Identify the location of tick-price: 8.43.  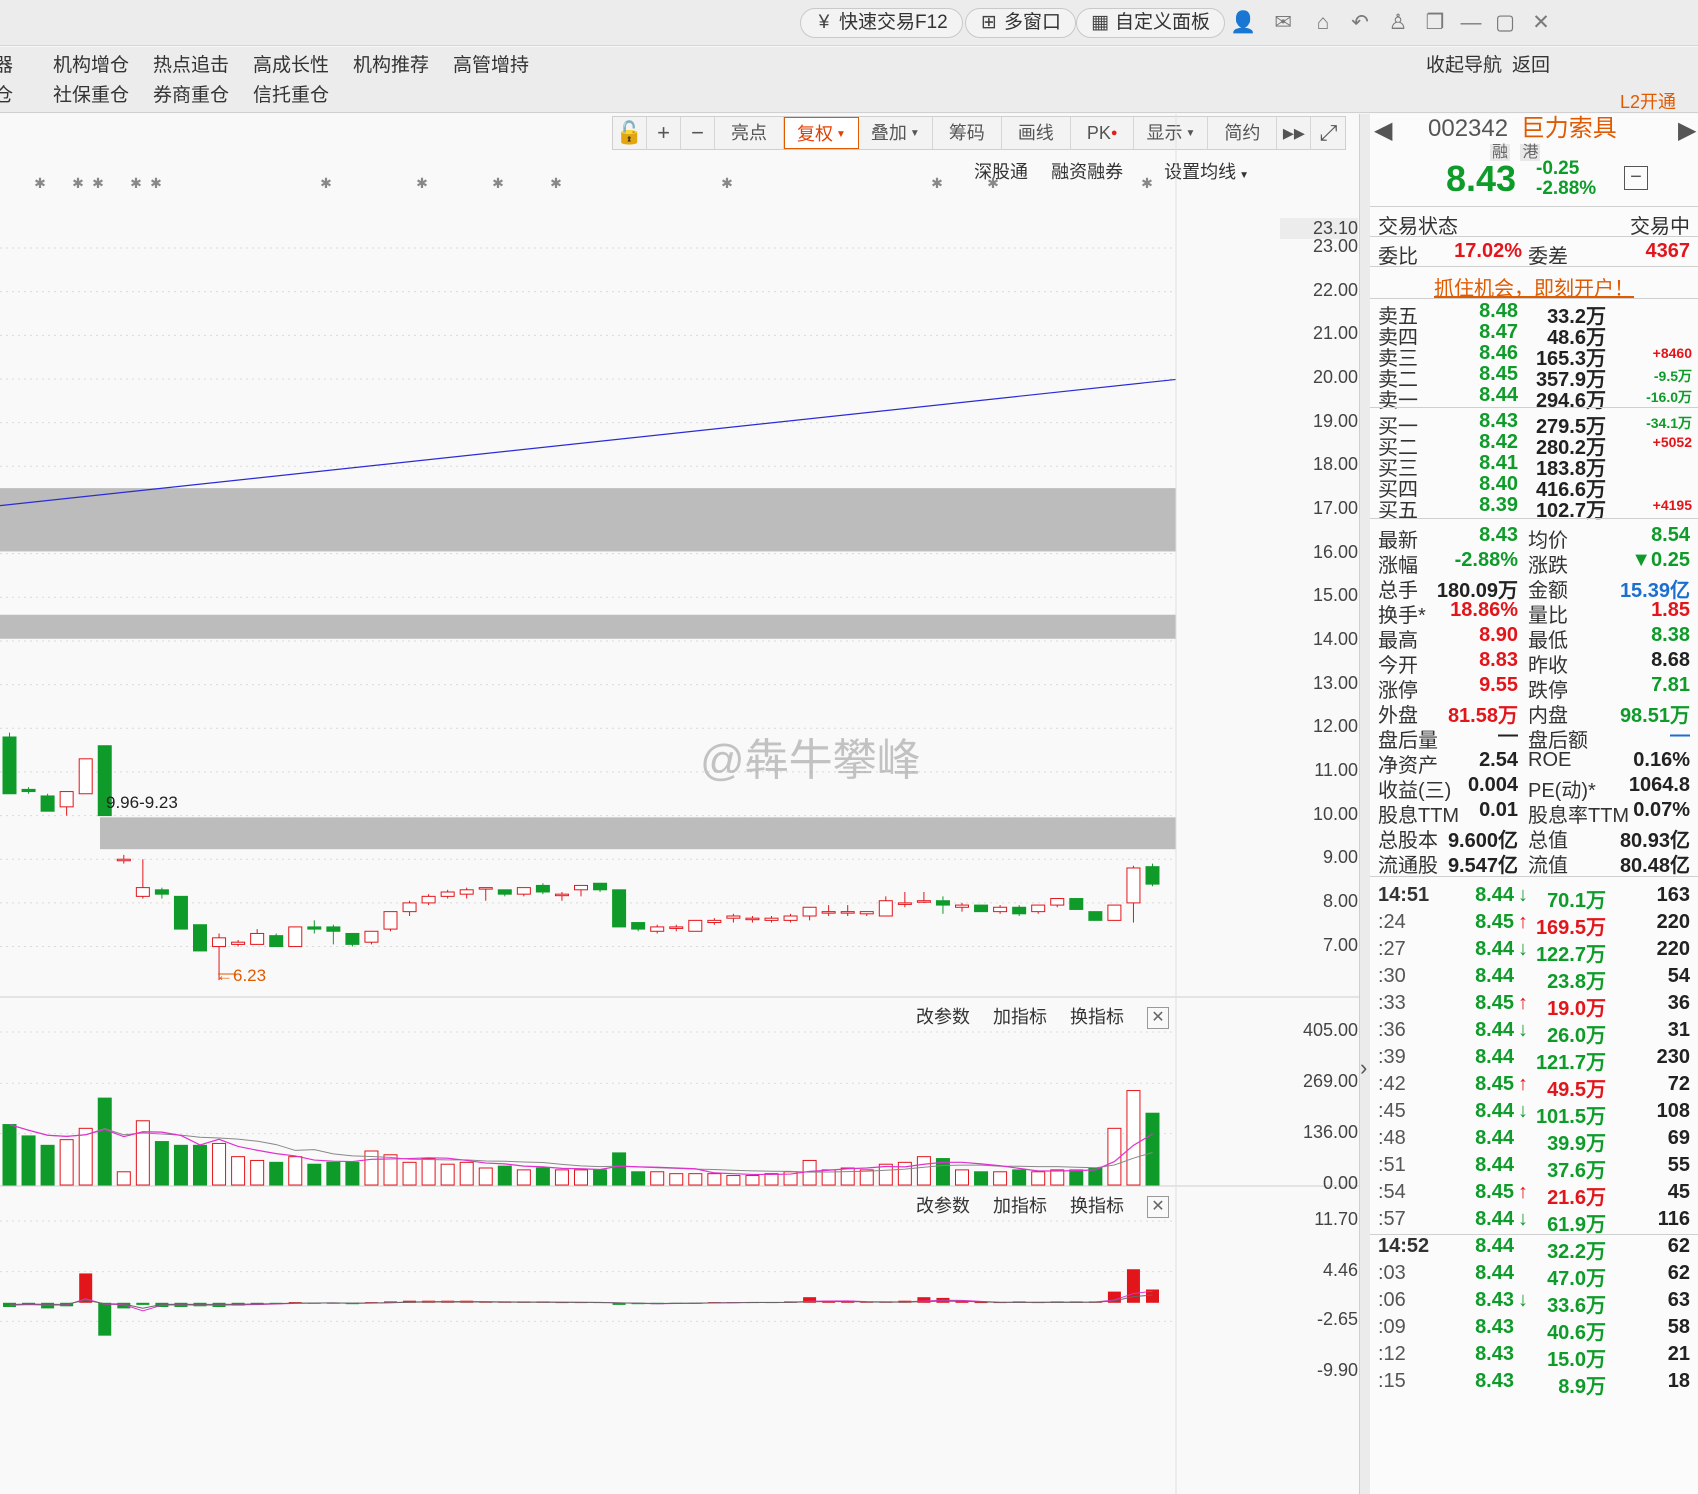
(1494, 1354).